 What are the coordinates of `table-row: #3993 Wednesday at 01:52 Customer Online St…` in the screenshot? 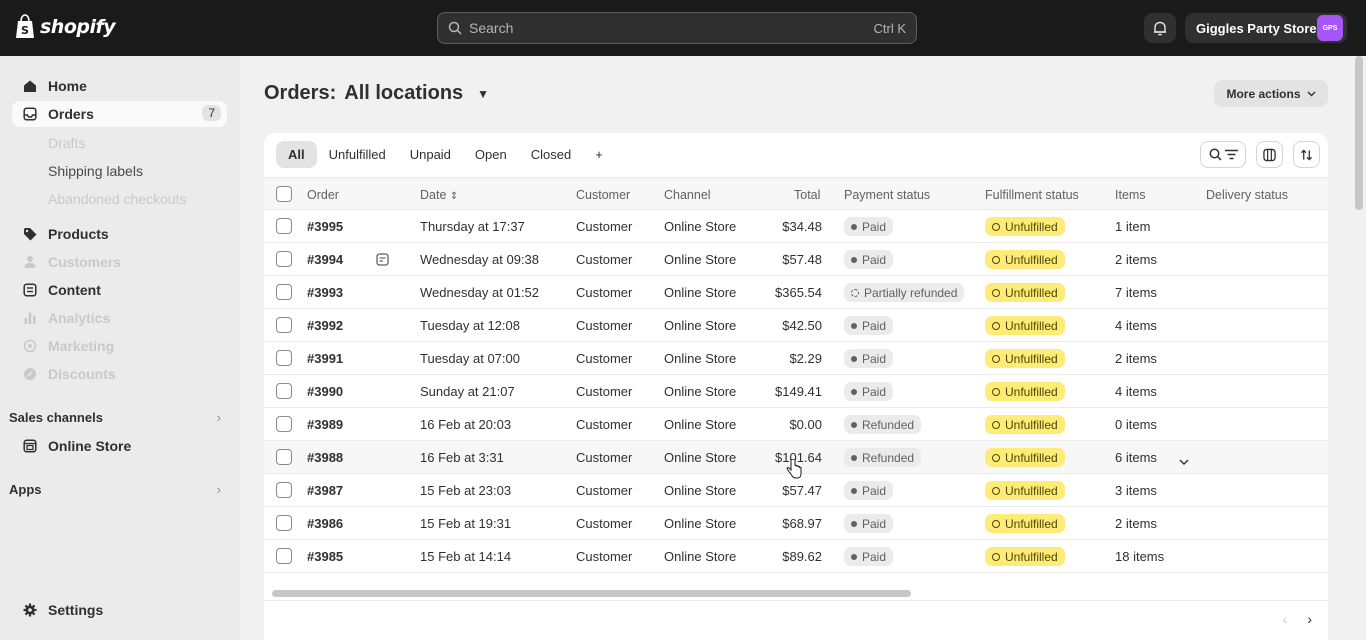 It's located at (796, 292).